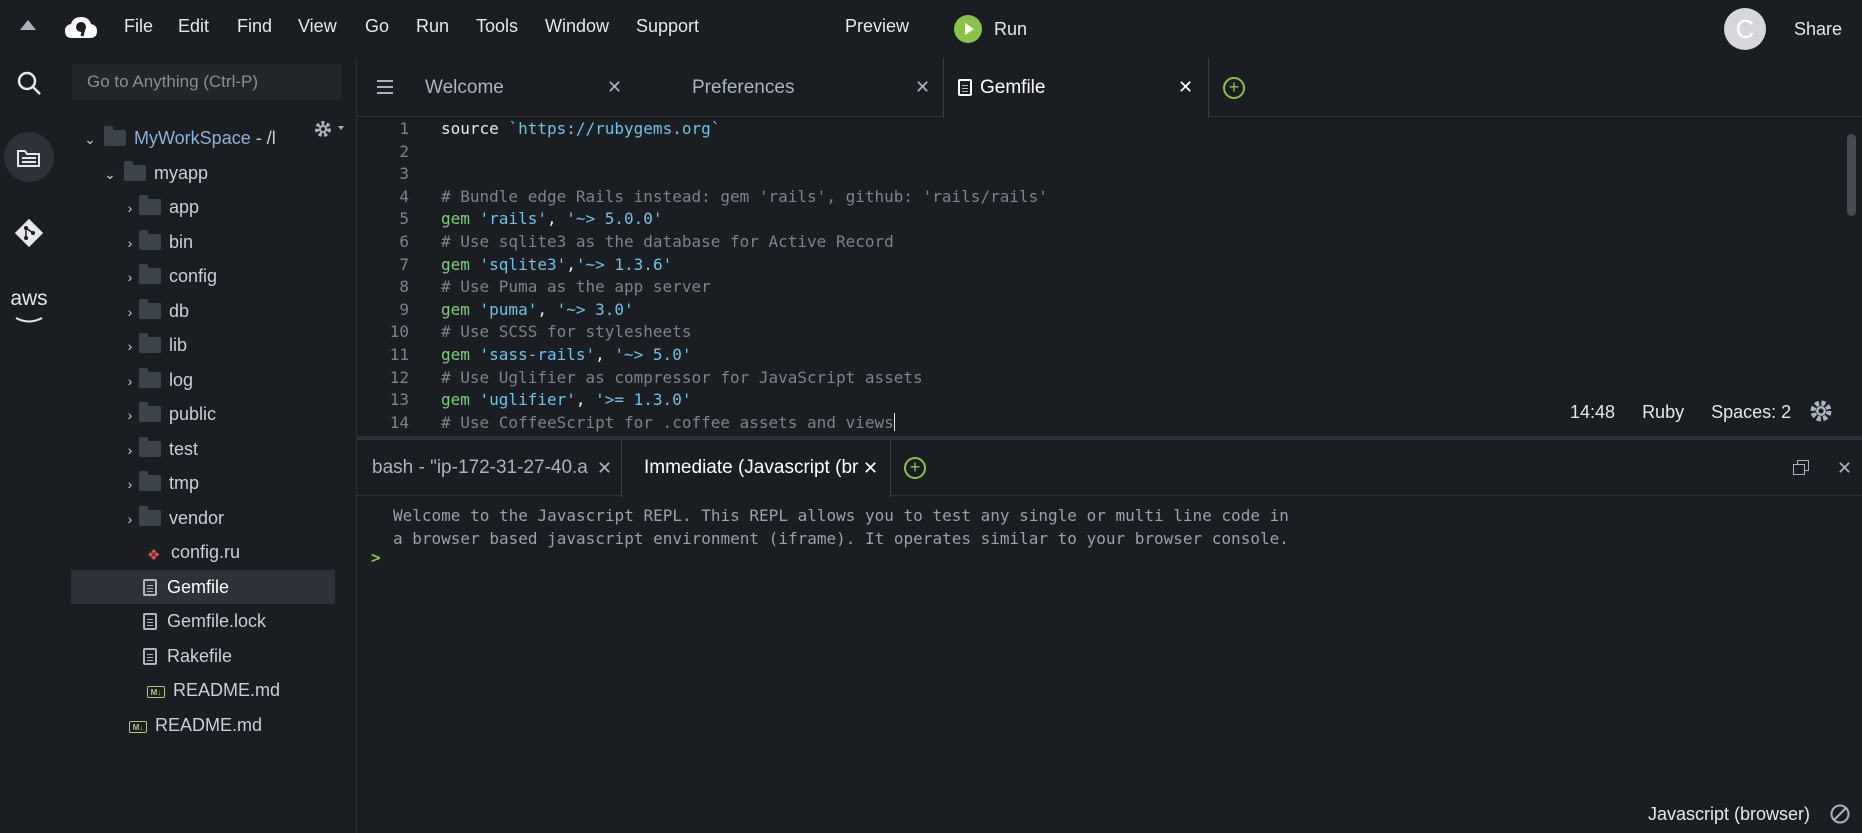 This screenshot has width=1862, height=833. I want to click on cloud9-logo-icon, so click(81, 28).